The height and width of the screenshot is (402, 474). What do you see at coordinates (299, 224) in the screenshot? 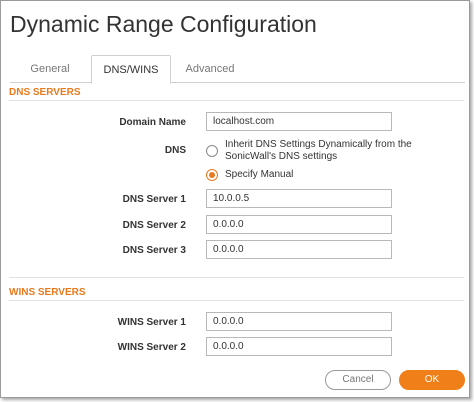
I see `dns-server-2-input: 0.0.0.0` at bounding box center [299, 224].